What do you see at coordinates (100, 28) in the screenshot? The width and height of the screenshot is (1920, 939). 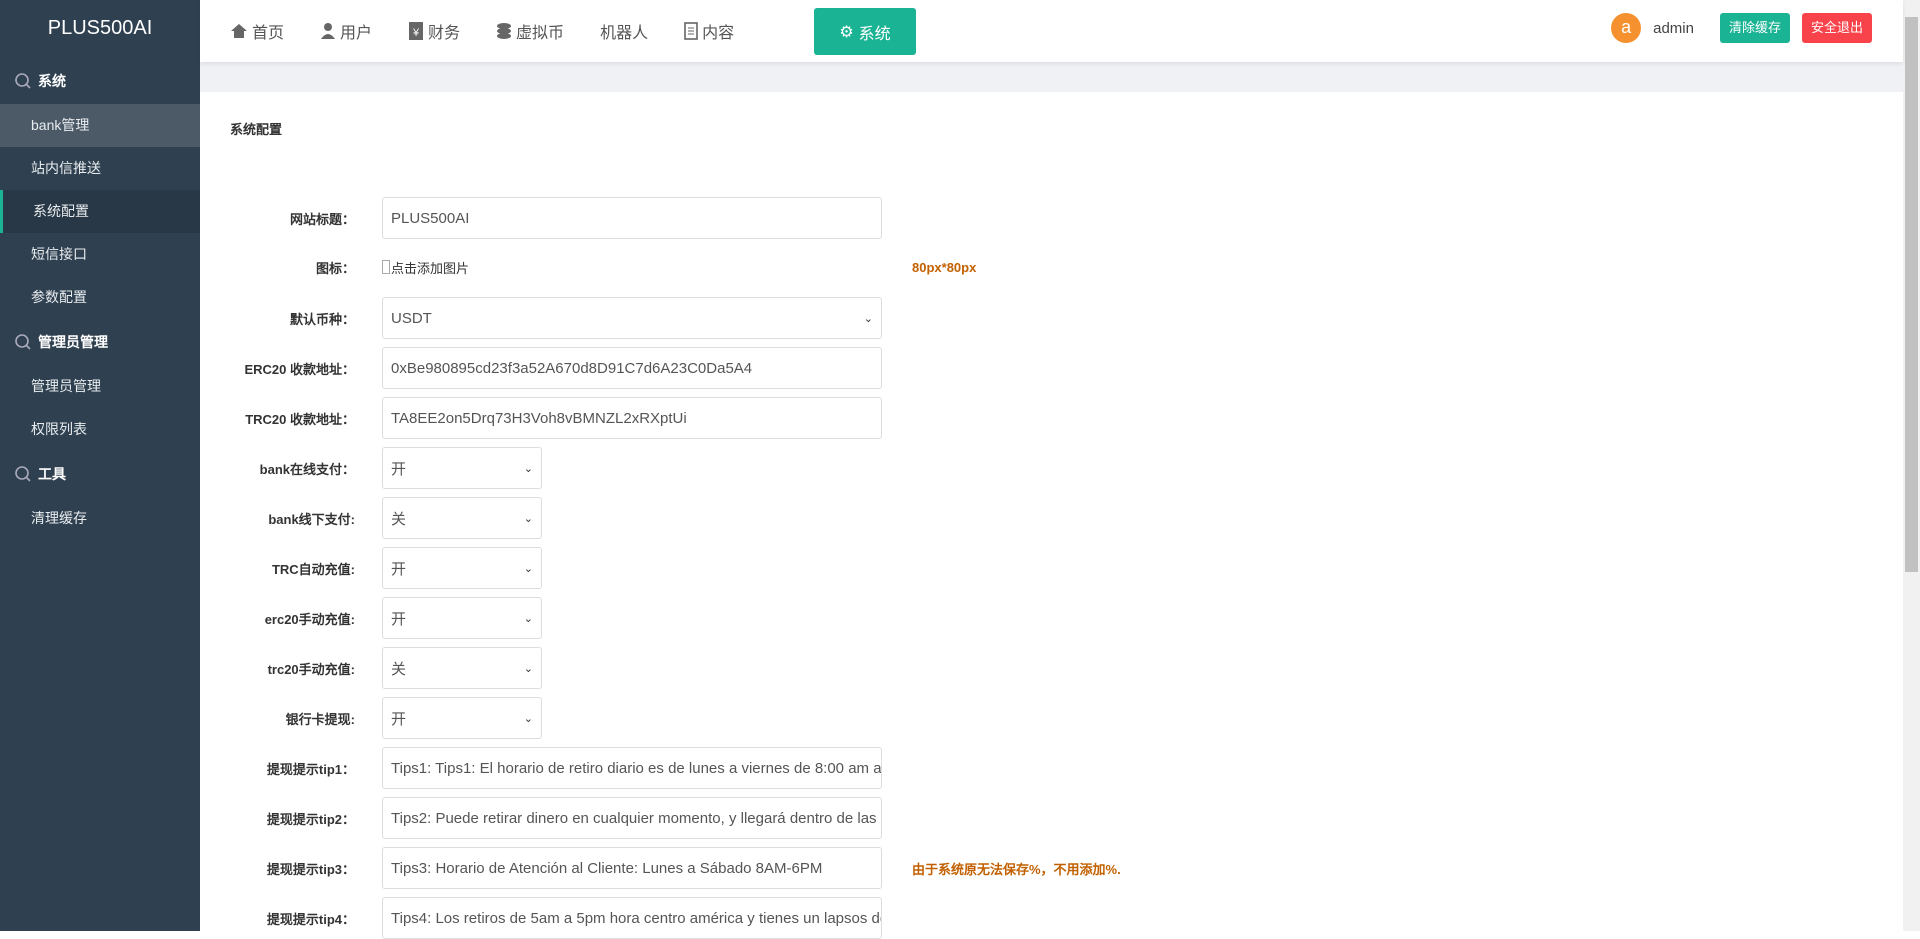 I see `logo: PLUS500AI` at bounding box center [100, 28].